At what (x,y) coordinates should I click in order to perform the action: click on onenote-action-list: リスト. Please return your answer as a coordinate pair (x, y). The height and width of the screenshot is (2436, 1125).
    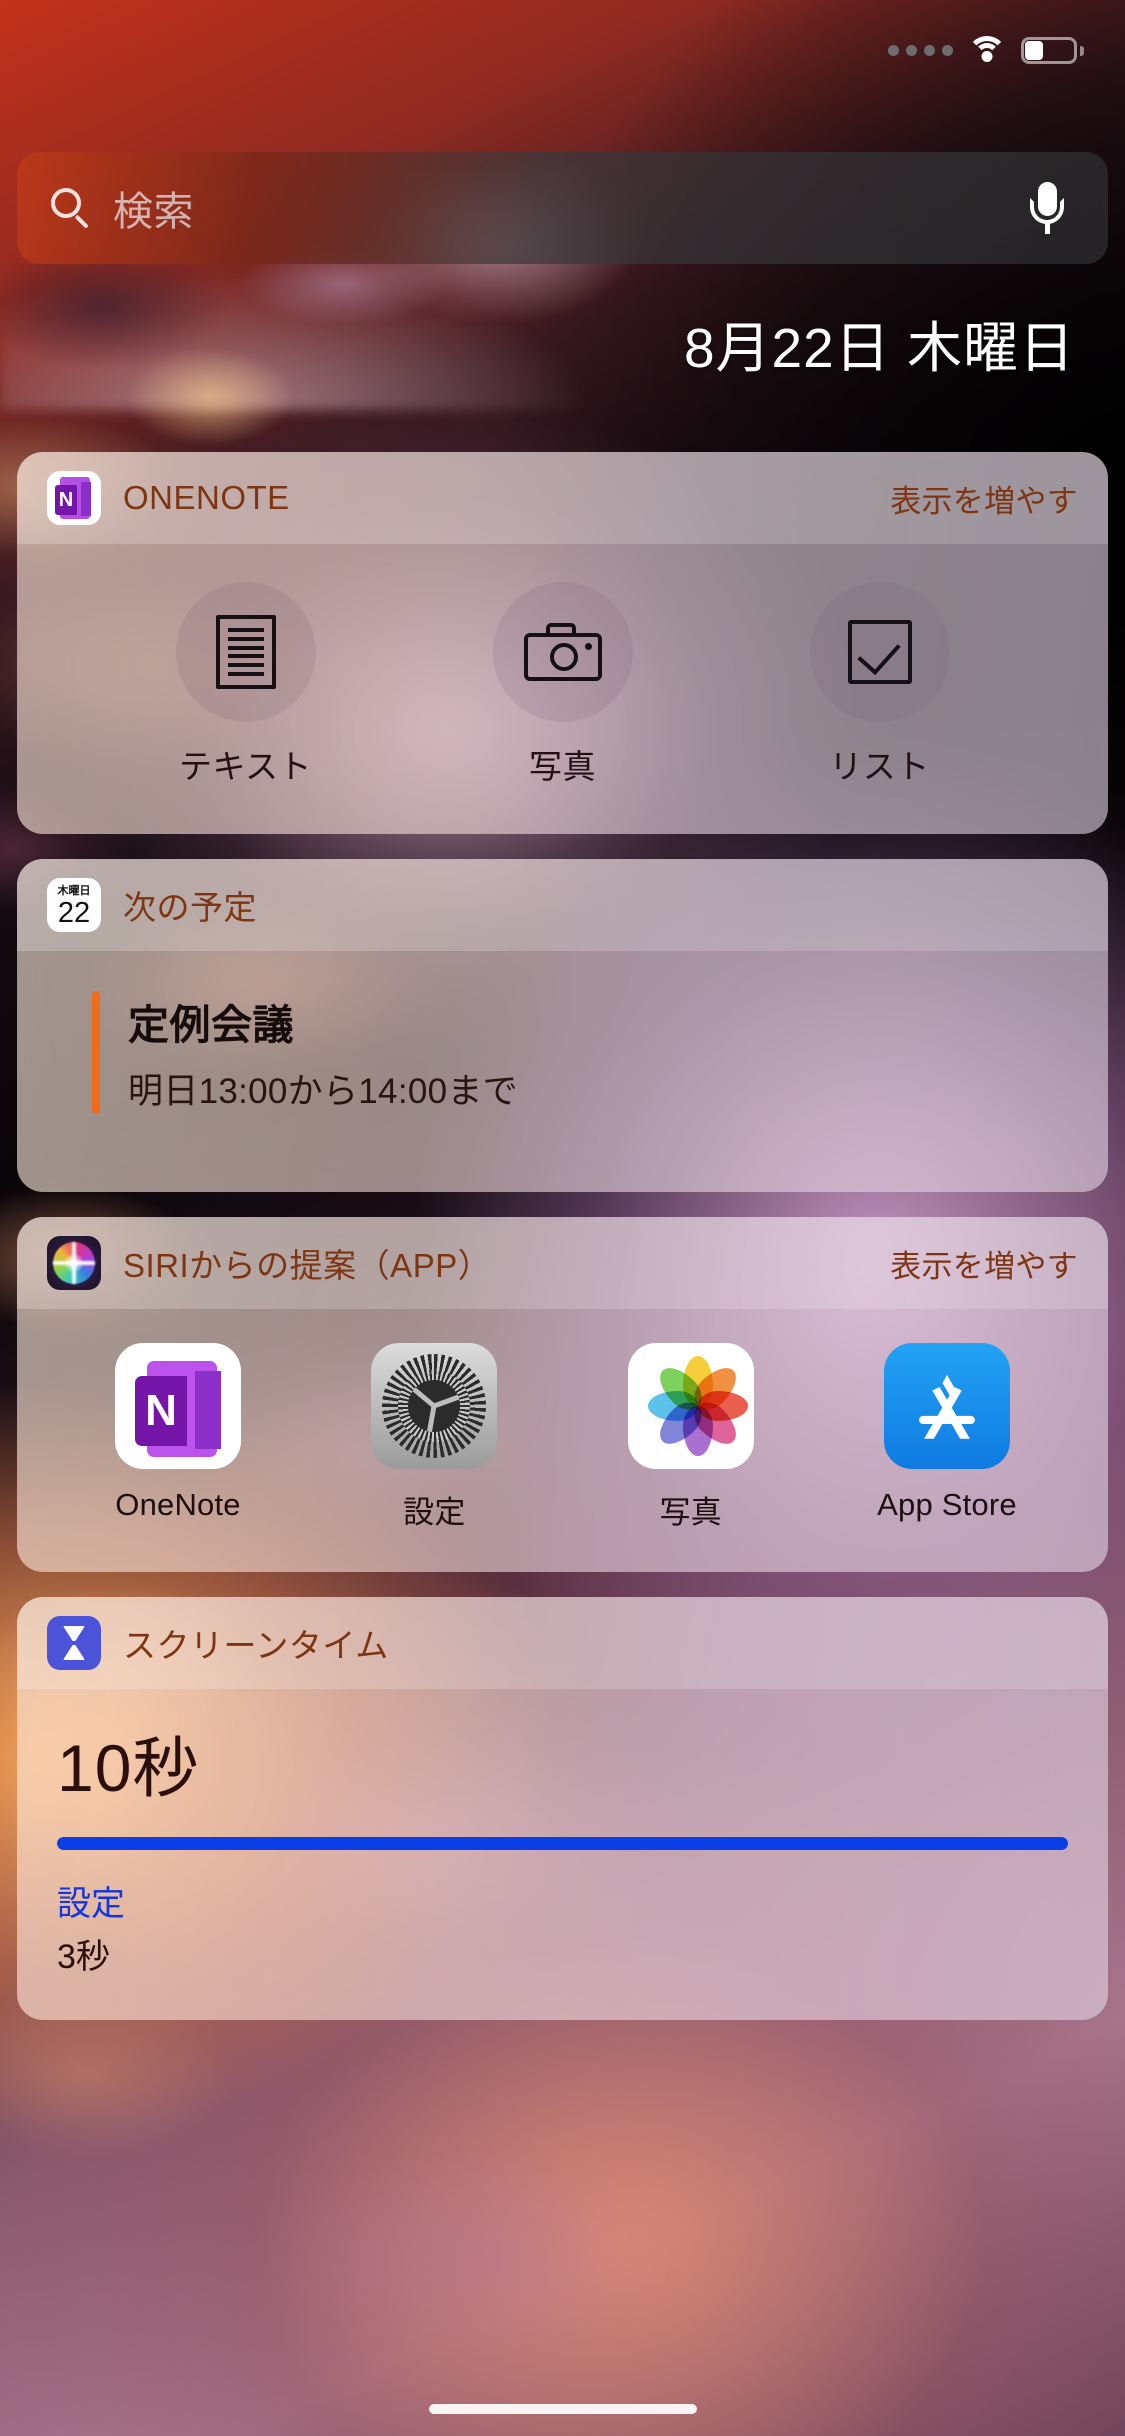
    Looking at the image, I should click on (880, 685).